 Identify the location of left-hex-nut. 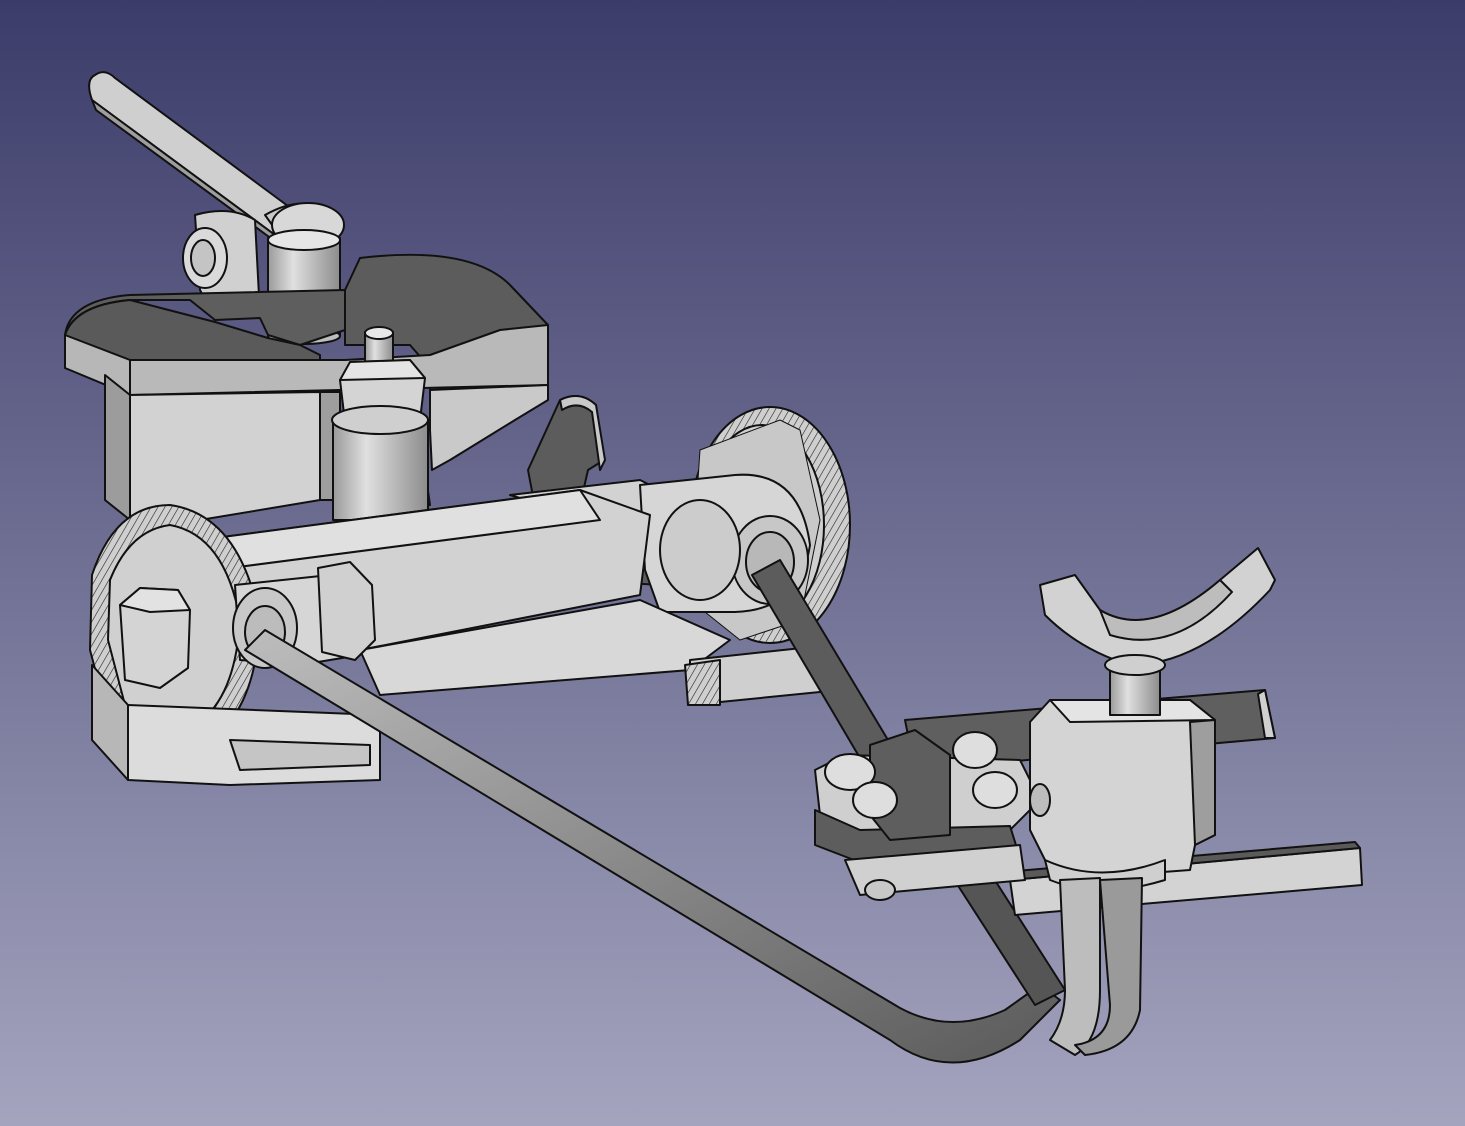
(155, 638).